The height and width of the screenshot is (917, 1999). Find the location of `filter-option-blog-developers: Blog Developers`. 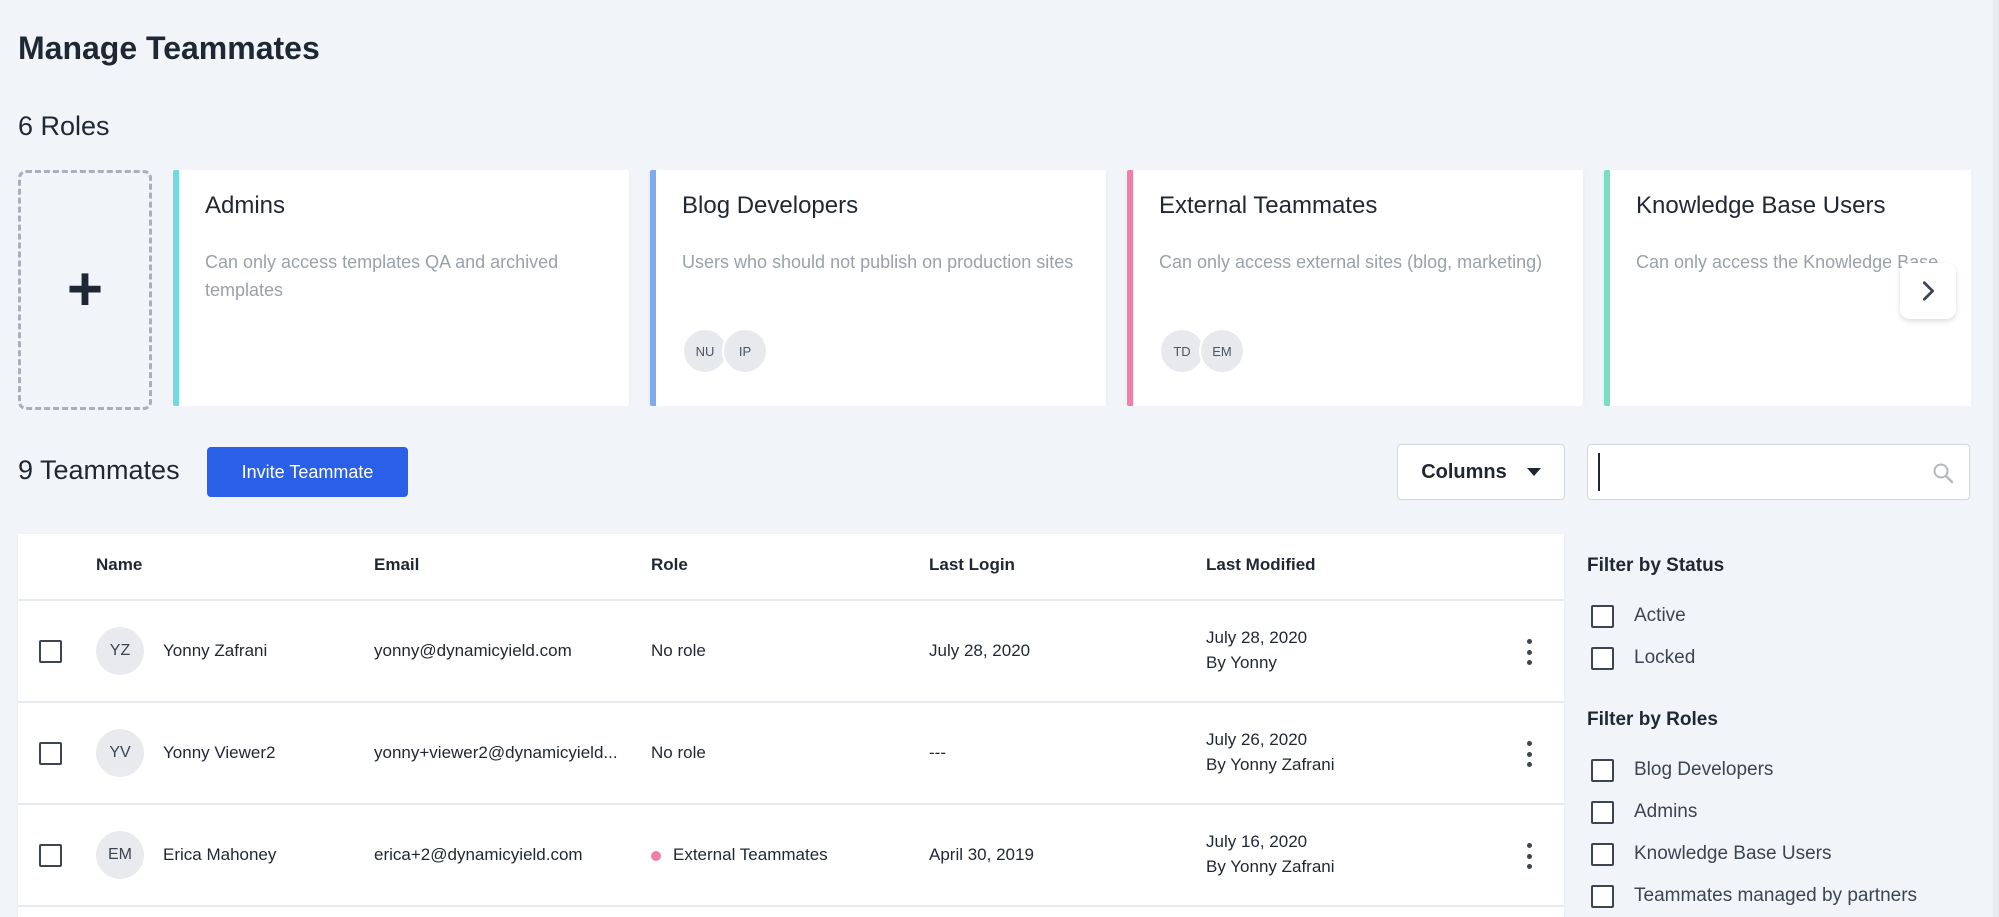

filter-option-blog-developers: Blog Developers is located at coordinates (1777, 770).